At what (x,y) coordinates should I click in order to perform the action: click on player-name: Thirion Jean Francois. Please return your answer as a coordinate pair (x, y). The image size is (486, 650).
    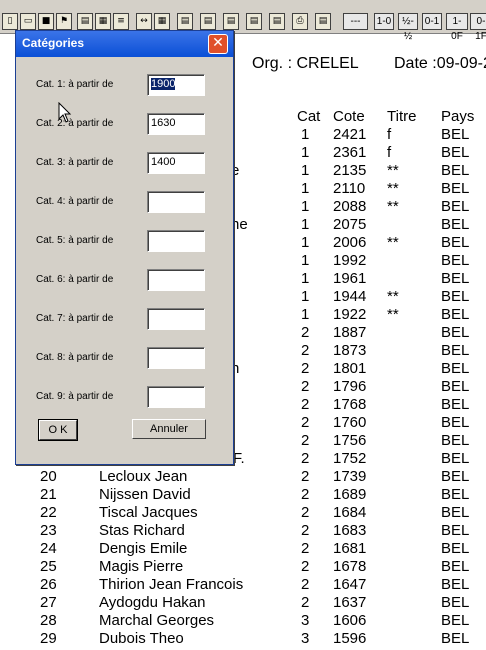
    Looking at the image, I should click on (171, 584).